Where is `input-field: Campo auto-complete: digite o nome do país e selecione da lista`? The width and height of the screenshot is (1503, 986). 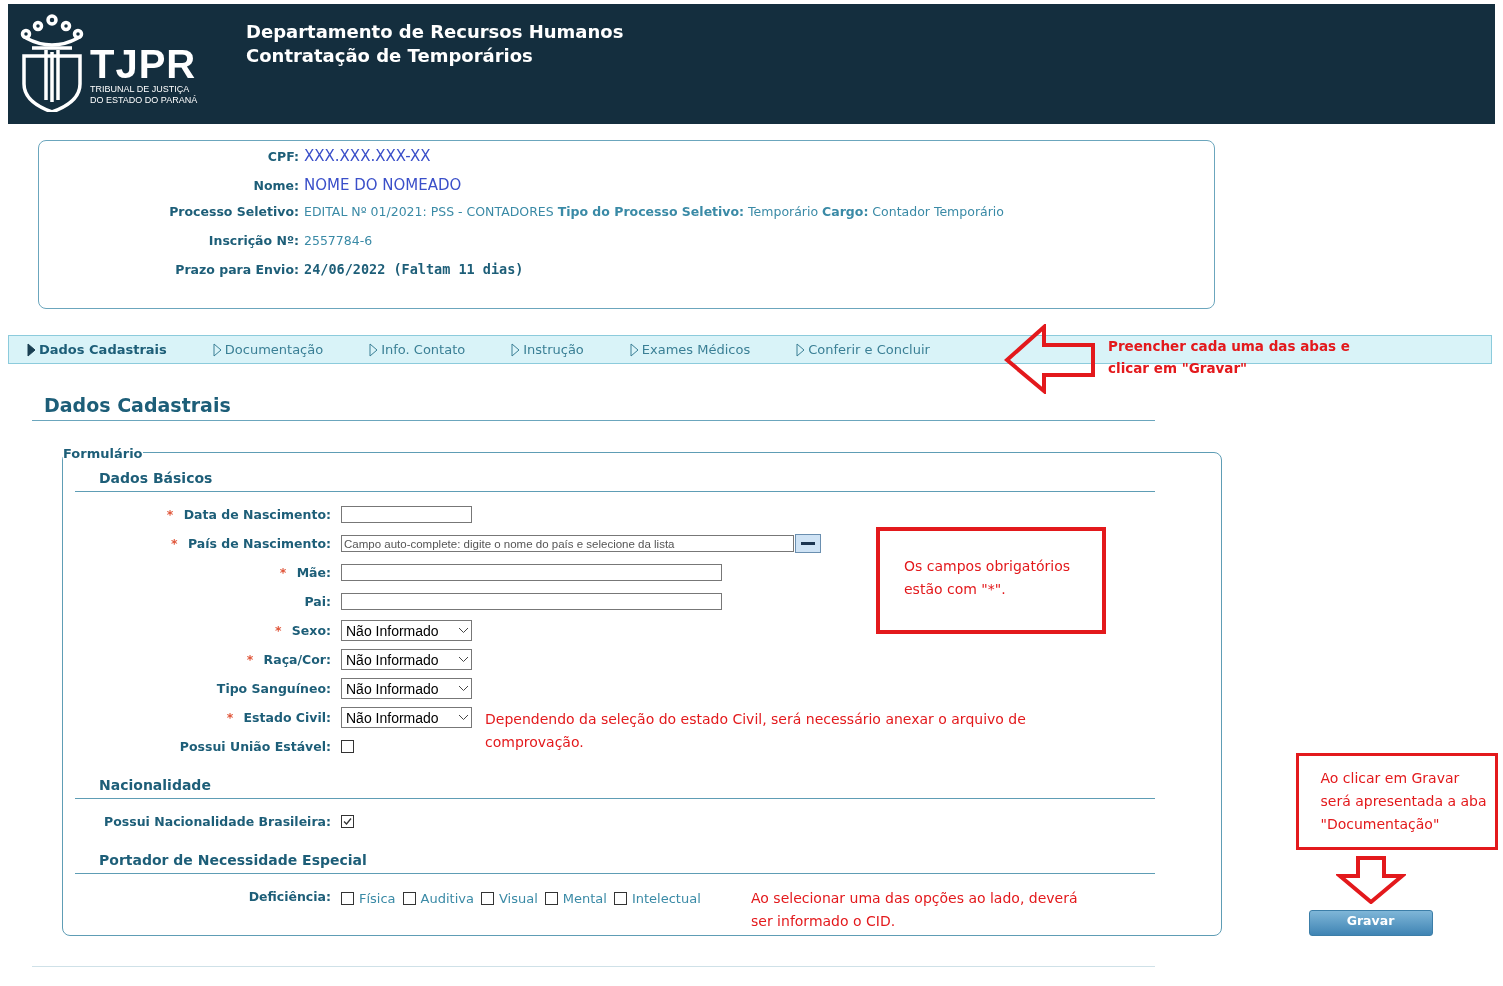 input-field: Campo auto-complete: digite o nome do país e selecione da lista is located at coordinates (567, 543).